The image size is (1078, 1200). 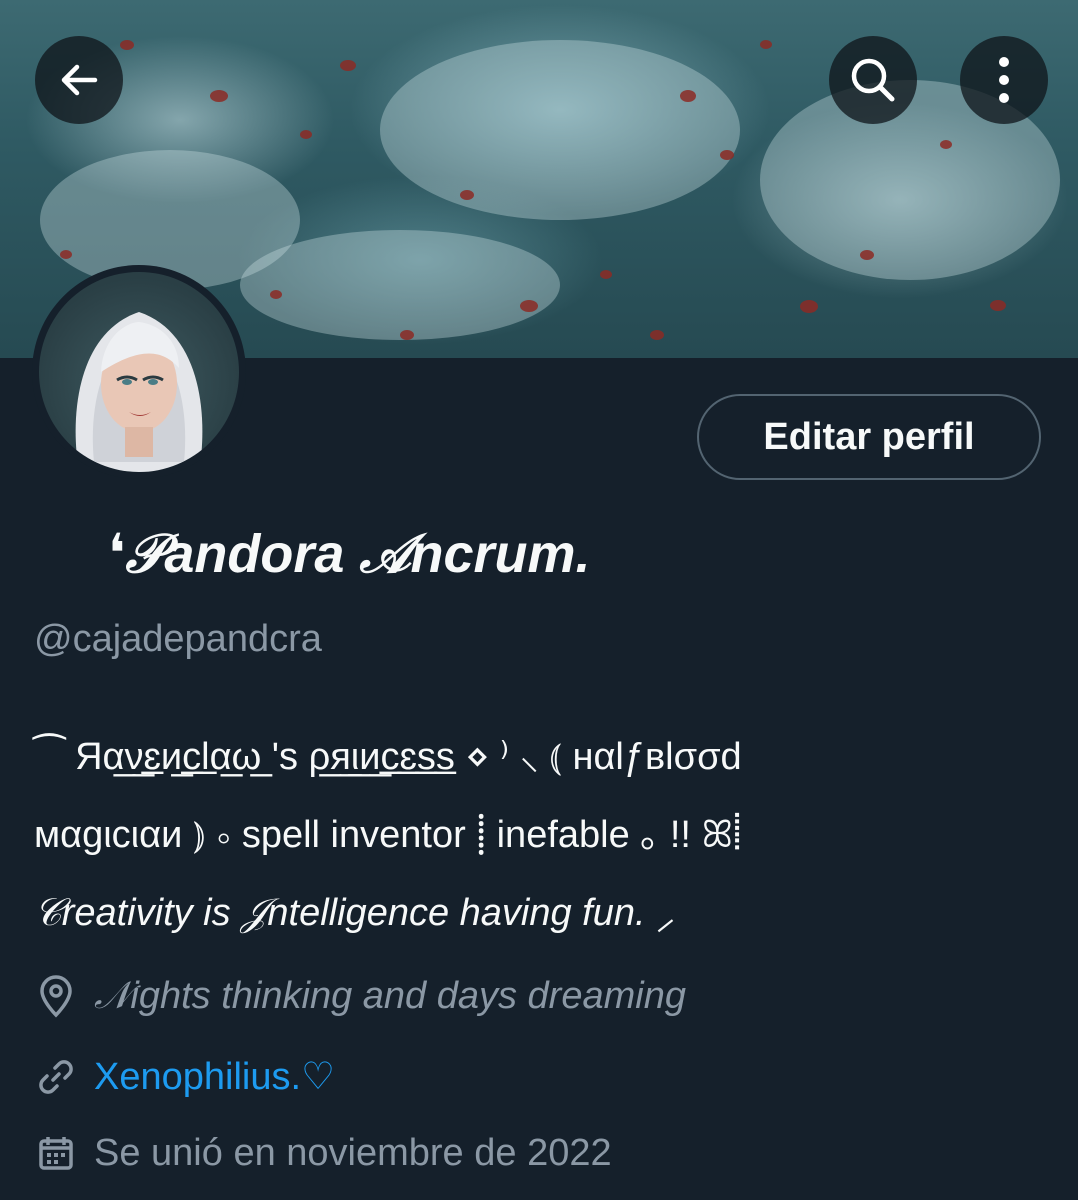 What do you see at coordinates (355, 913) in the screenshot?
I see `bio-line: 𝒞reativity is 𝒥ntelligence having fun. ⸝` at bounding box center [355, 913].